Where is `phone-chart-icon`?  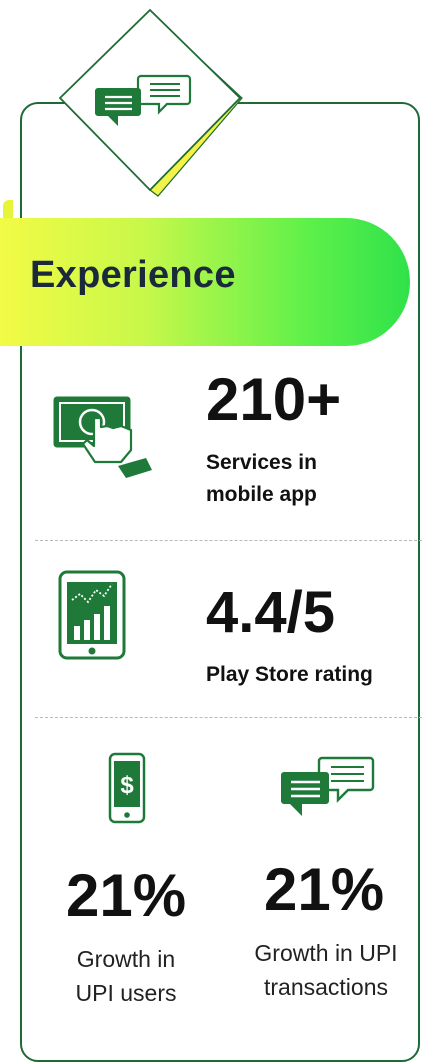 phone-chart-icon is located at coordinates (92, 615).